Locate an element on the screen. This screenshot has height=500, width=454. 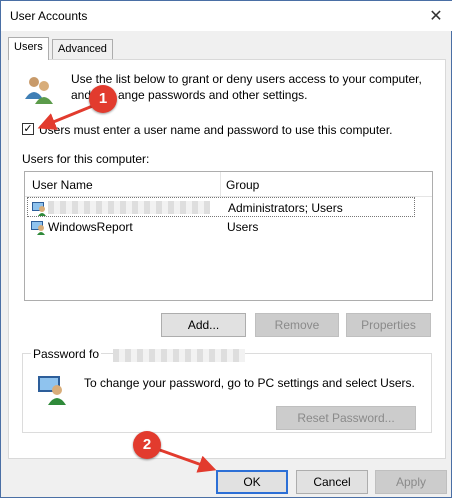
arrow-to-checkbox is located at coordinates (66, 116).